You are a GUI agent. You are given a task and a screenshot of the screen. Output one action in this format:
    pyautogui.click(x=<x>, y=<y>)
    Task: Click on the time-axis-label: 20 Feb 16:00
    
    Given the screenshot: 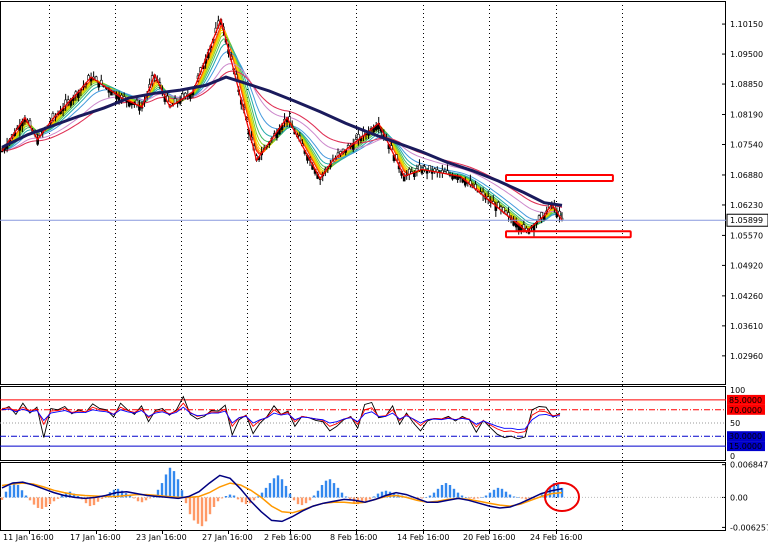 What is the action you would take?
    pyautogui.click(x=489, y=537)
    